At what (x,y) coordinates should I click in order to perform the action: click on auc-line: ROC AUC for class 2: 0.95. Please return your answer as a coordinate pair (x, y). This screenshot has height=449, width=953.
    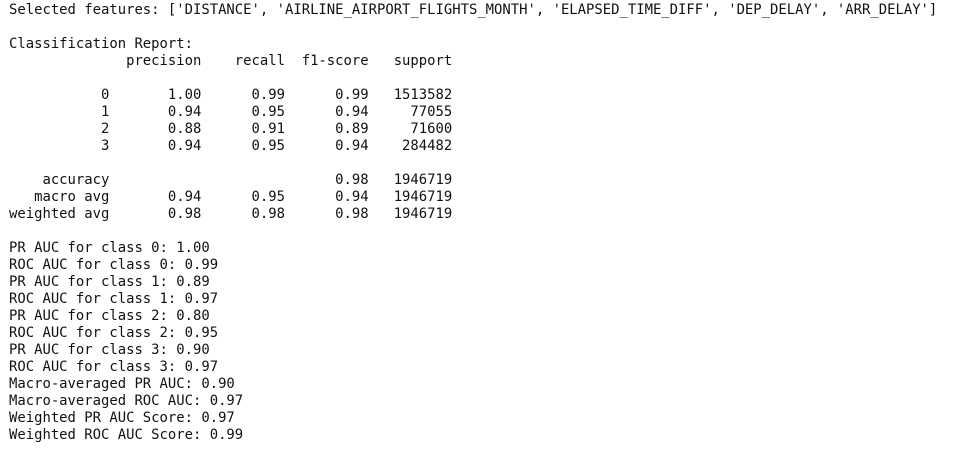
    Looking at the image, I should click on (114, 333).